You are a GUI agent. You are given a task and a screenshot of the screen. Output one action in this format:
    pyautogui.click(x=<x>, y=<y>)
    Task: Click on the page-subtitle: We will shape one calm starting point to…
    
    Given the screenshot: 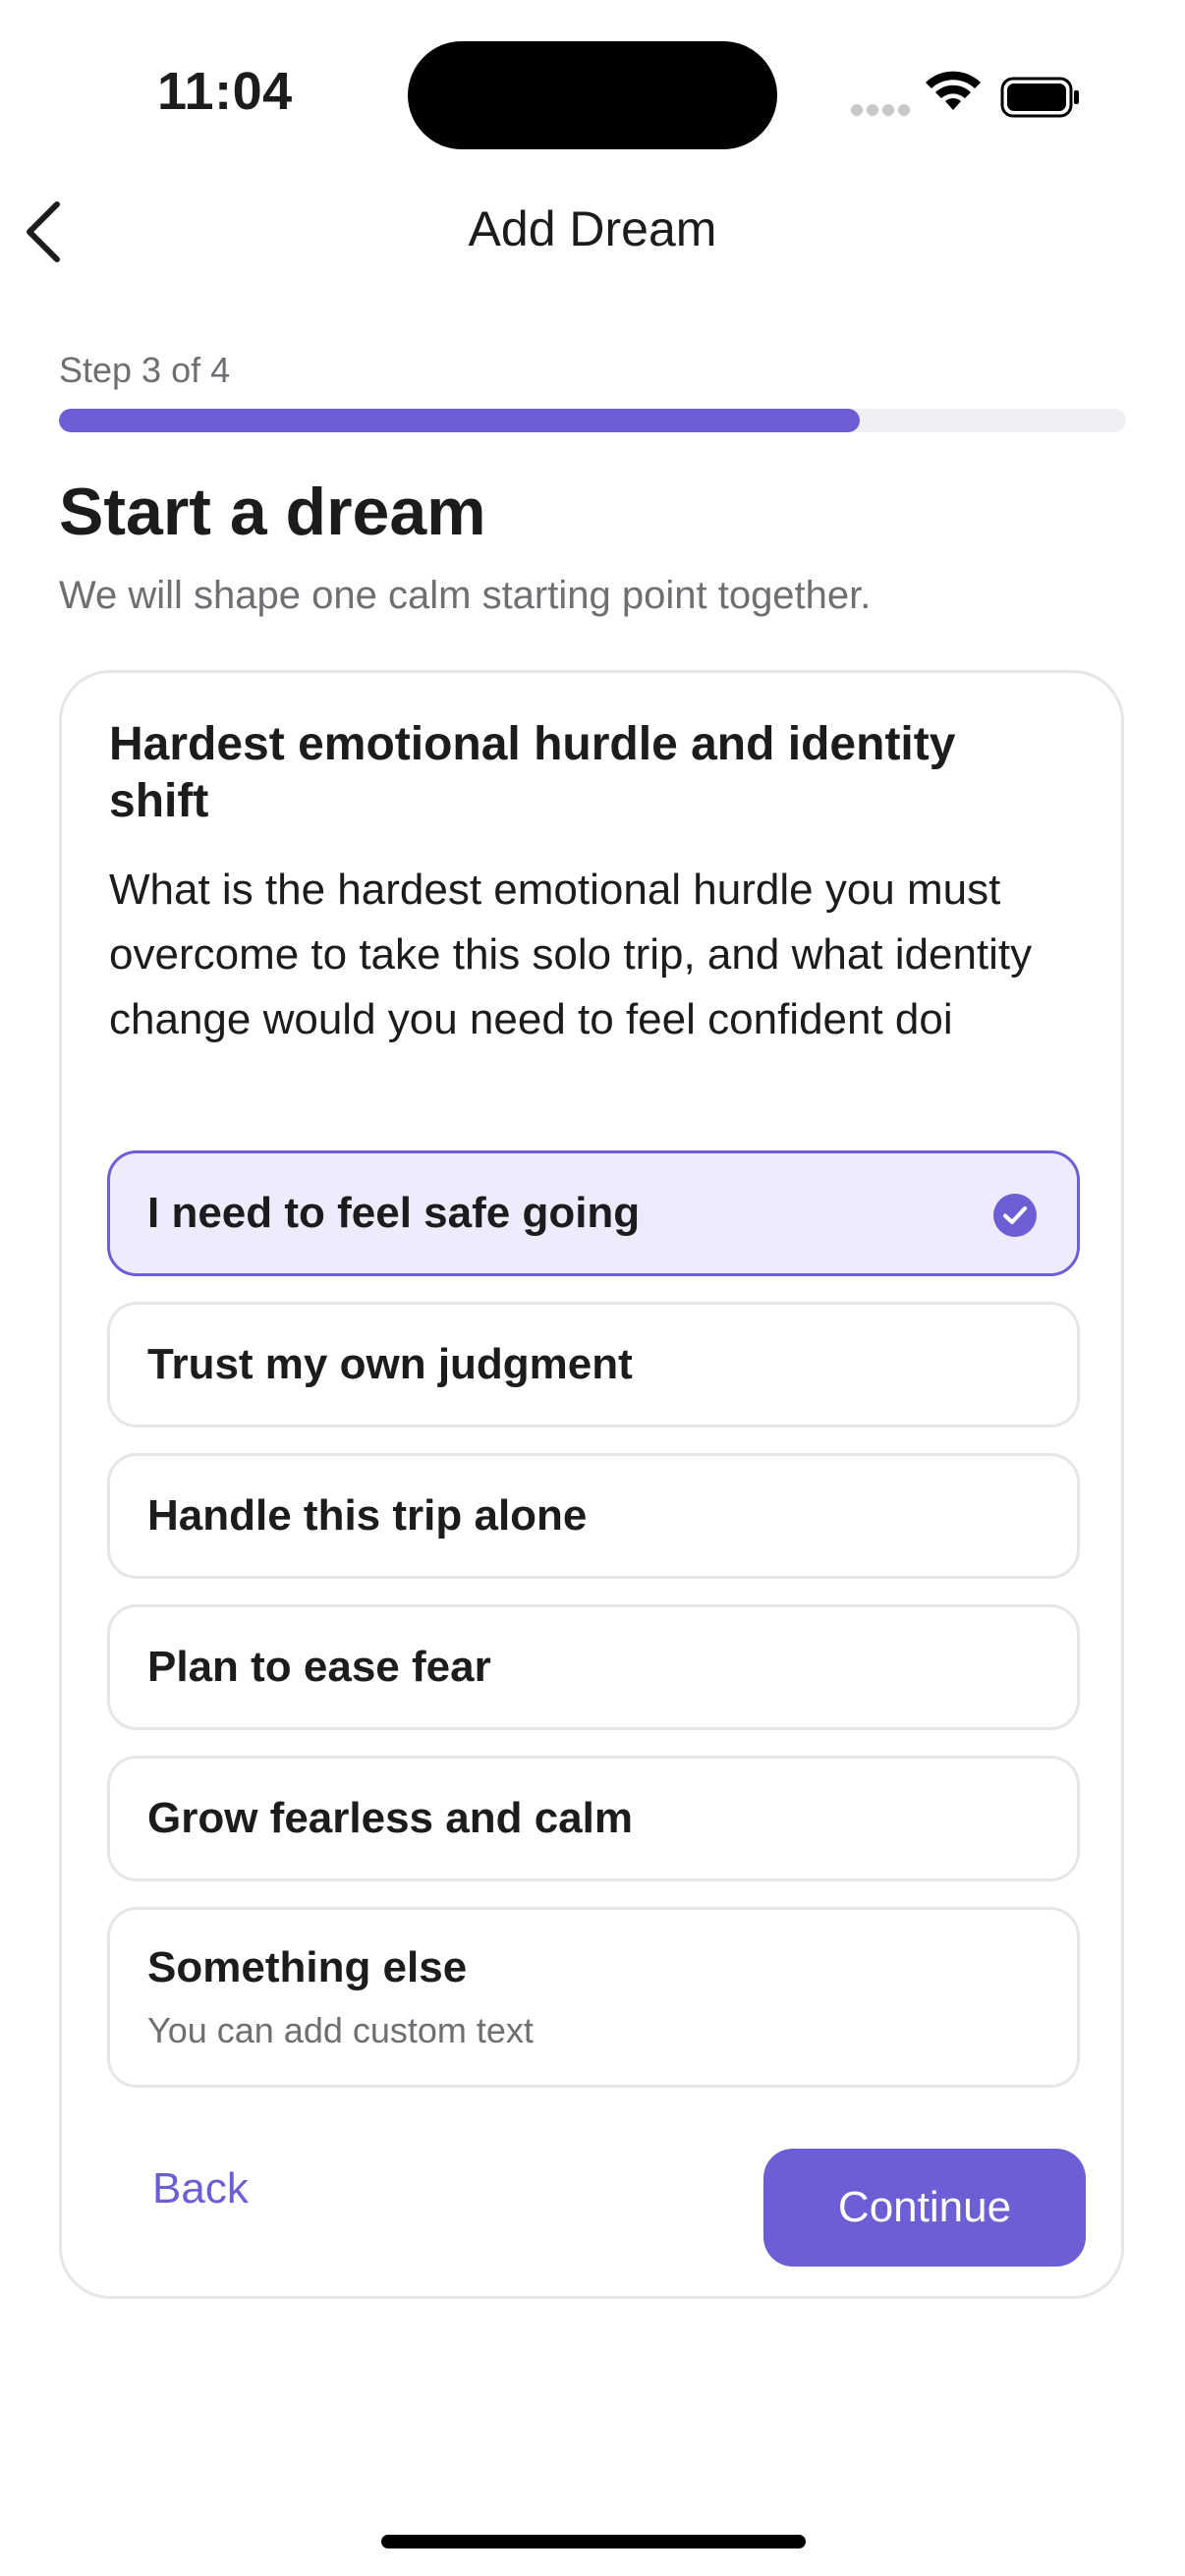 What is the action you would take?
    pyautogui.click(x=466, y=595)
    